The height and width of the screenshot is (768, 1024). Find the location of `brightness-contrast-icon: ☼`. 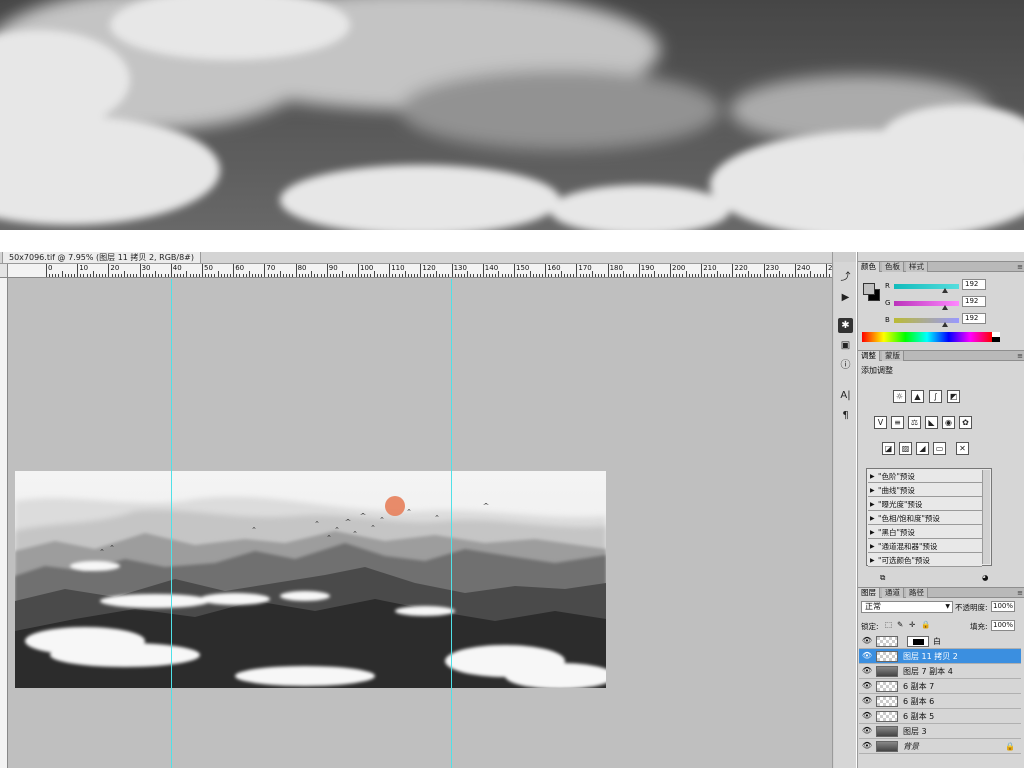

brightness-contrast-icon: ☼ is located at coordinates (899, 396).